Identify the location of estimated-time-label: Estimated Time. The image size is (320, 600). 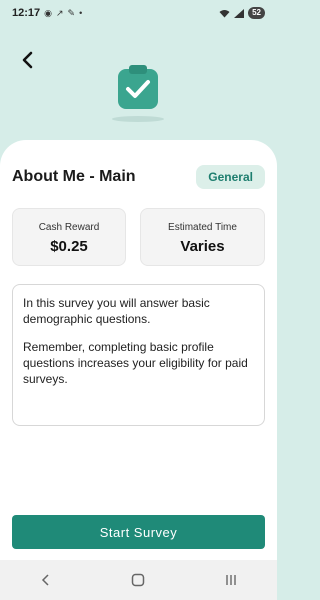
(202, 227).